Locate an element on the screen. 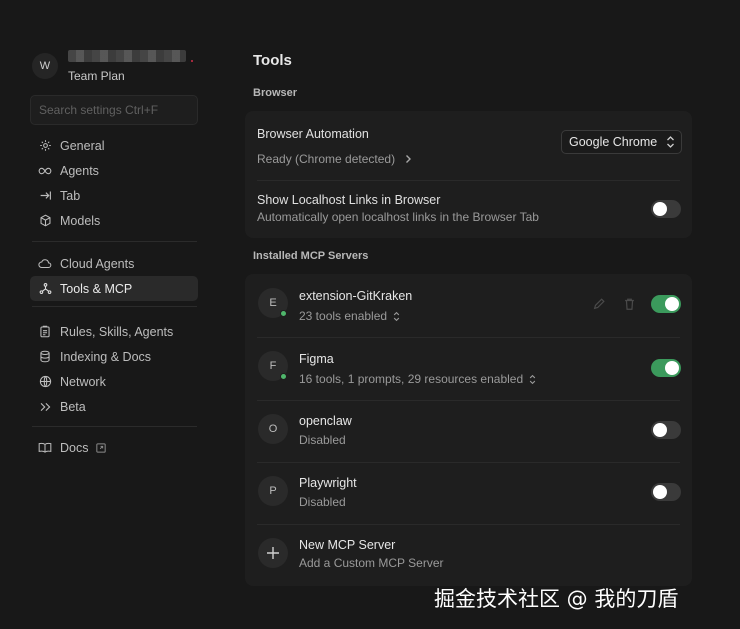 This screenshot has height=629, width=740. double-chevron-icon is located at coordinates (45, 407).